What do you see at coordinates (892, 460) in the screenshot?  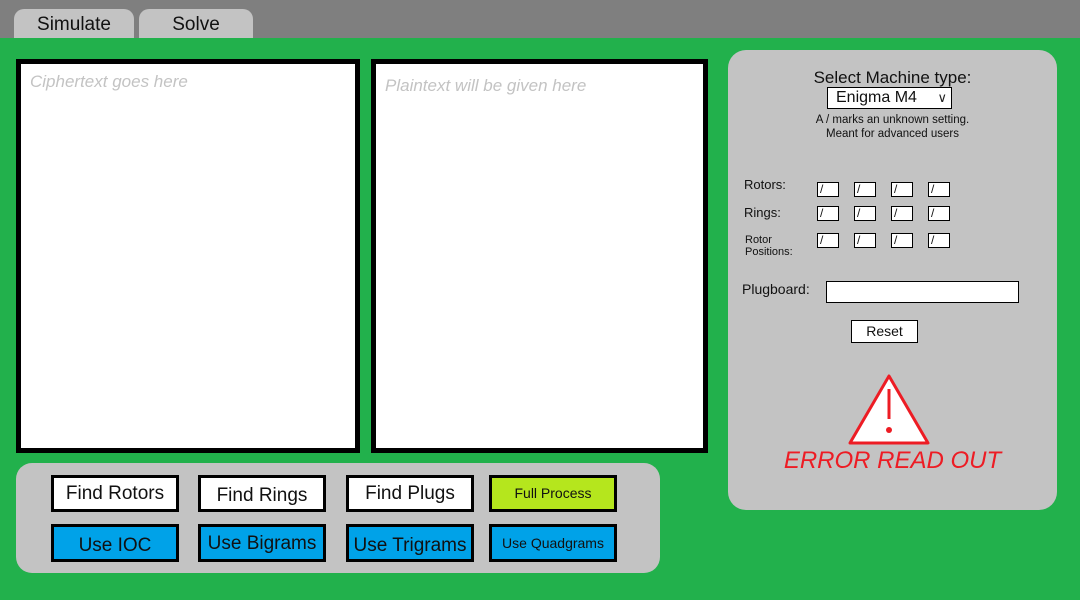 I see `error-readout: ERROR READ OUT` at bounding box center [892, 460].